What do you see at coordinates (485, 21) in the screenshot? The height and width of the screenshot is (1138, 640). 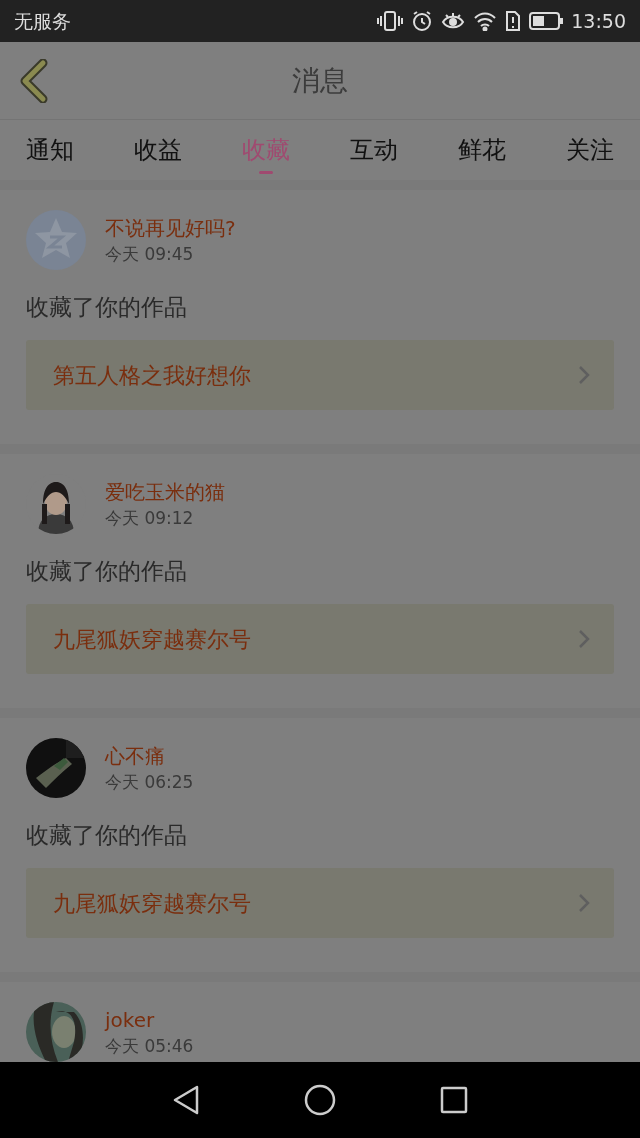 I see `wifi-icon` at bounding box center [485, 21].